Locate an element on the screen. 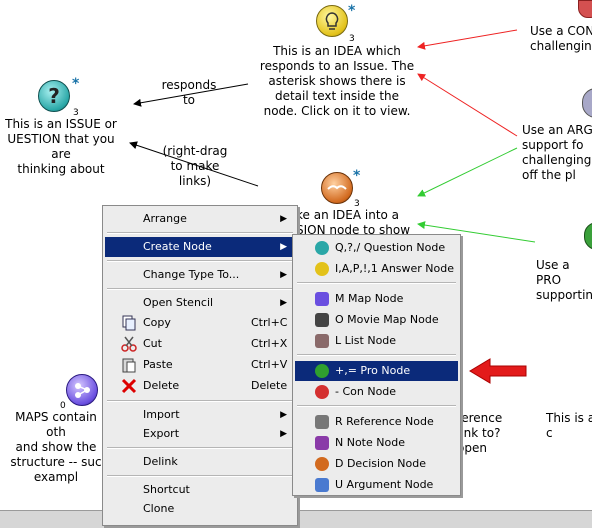  link-arg-to-decision is located at coordinates (467, 172).